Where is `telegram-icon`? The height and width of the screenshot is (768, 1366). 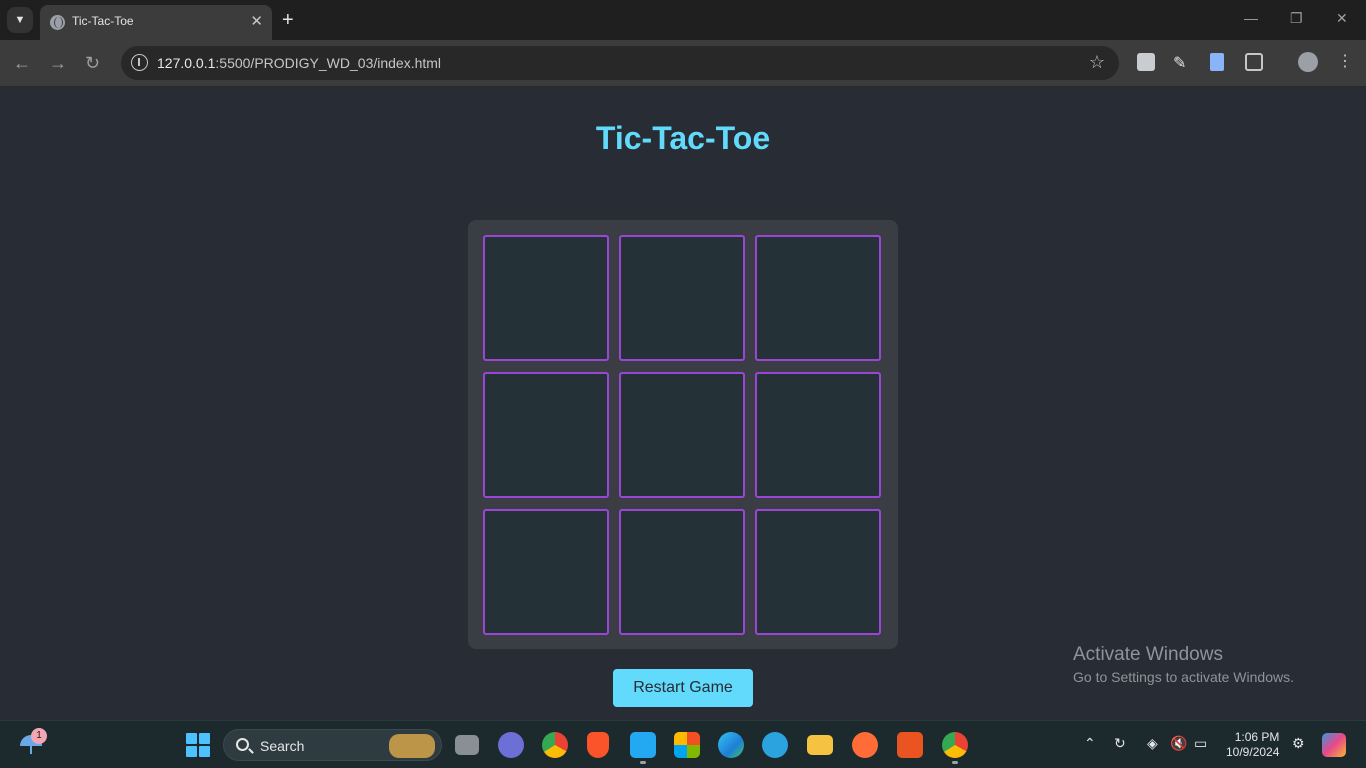
telegram-icon is located at coordinates (775, 745).